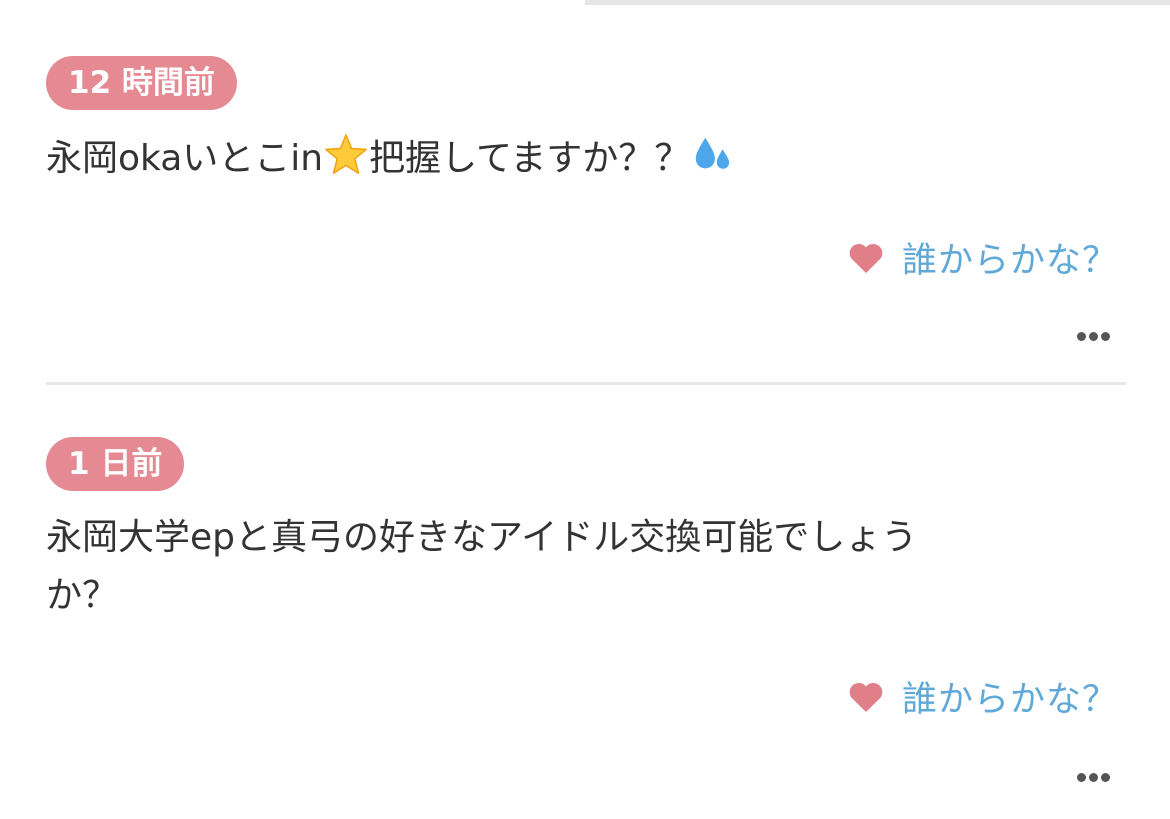 This screenshot has width=1170, height=819. Describe the element at coordinates (346, 155) in the screenshot. I see `star-icon` at that location.